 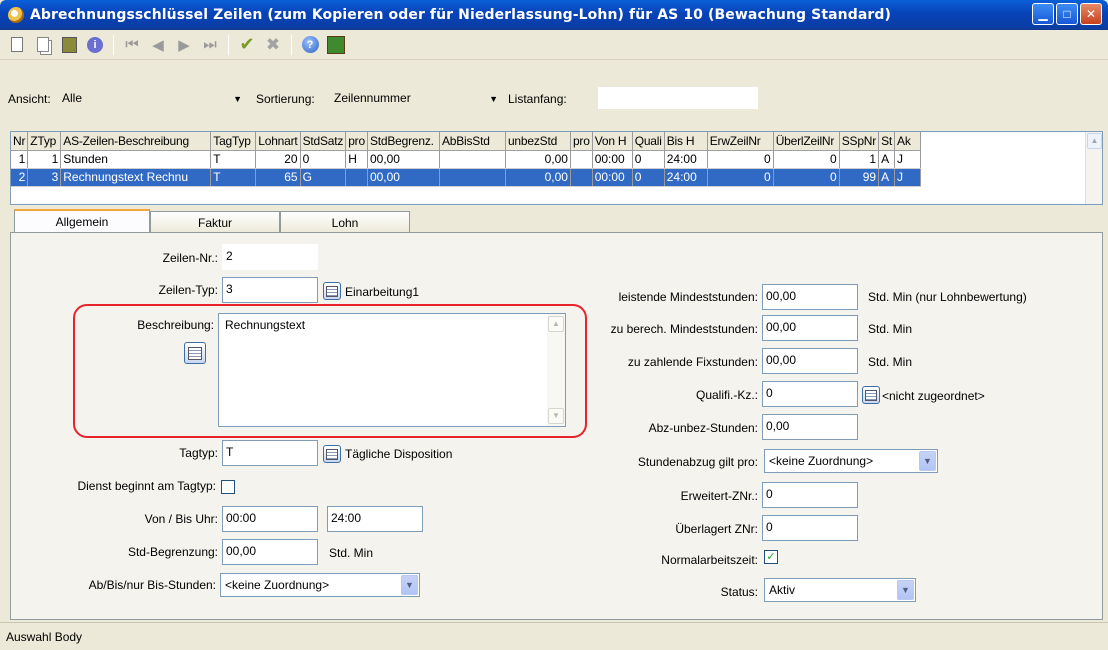 I want to click on scroll-up-icon: ▲, so click(x=1094, y=141).